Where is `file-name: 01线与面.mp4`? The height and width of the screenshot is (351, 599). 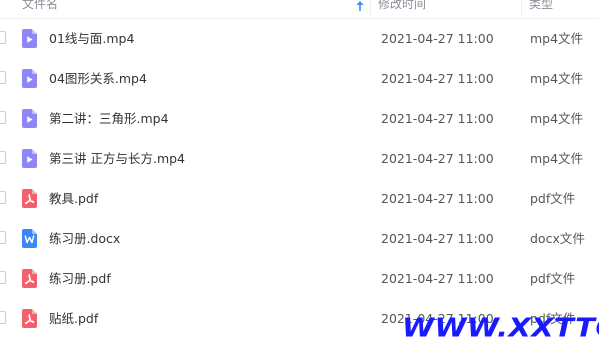 file-name: 01线与面.mp4 is located at coordinates (91, 39).